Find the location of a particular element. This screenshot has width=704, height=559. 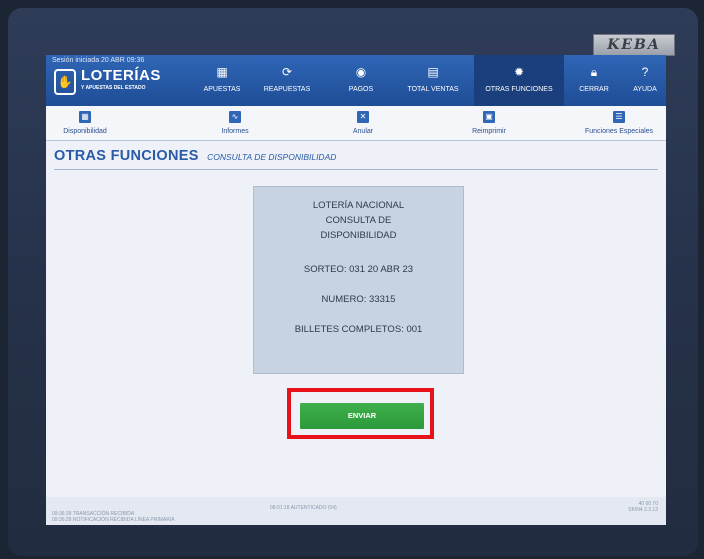

info-numero: NUMERO: 33315 is located at coordinates (358, 299).